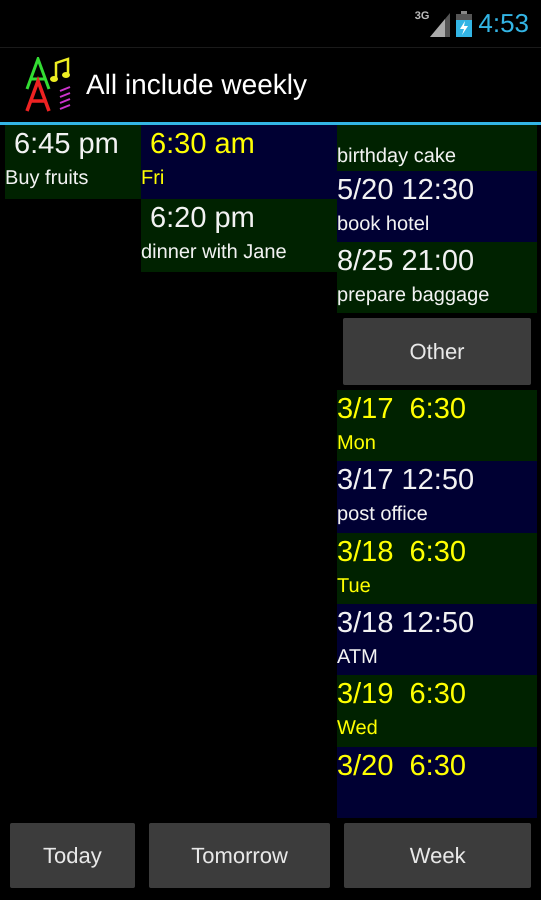 This screenshot has width=541, height=900. I want to click on event-time: 3/17 12:50, so click(406, 480).